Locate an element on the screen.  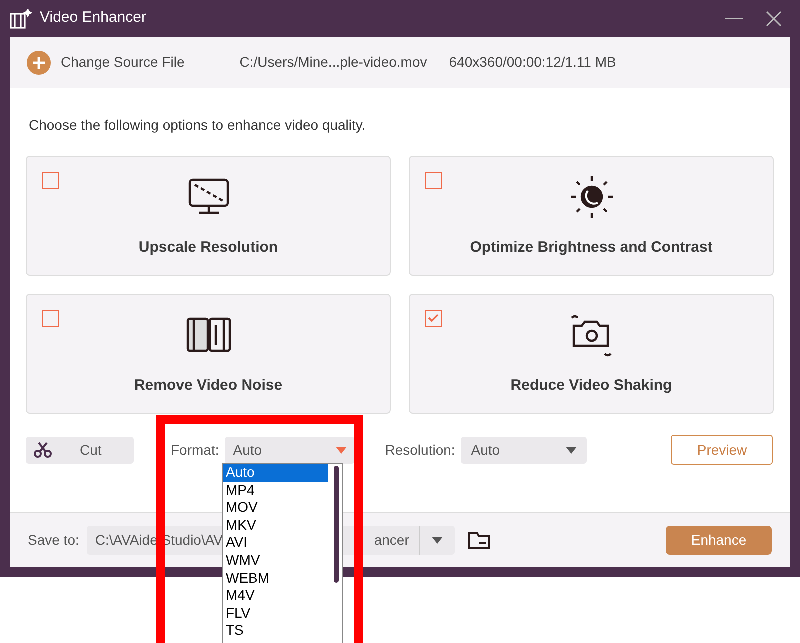
format-option: Auto is located at coordinates (275, 473).